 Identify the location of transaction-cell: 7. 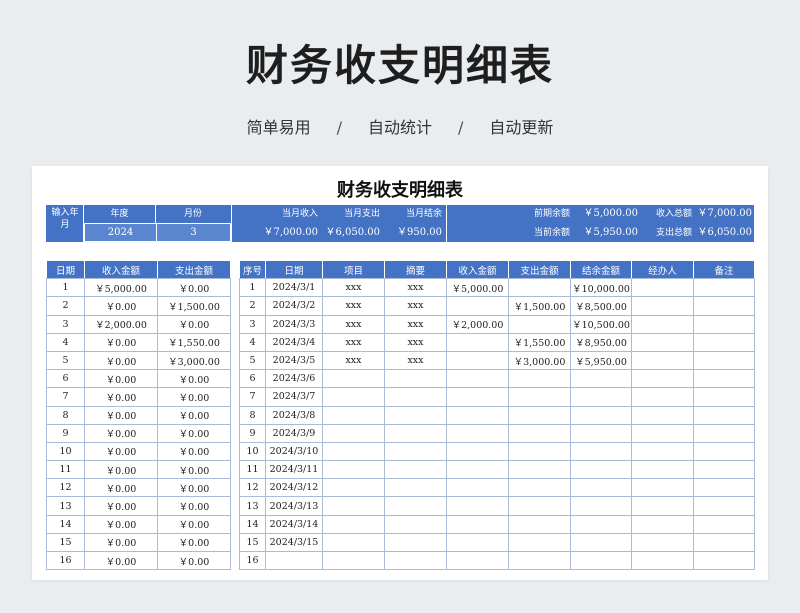
(252, 397).